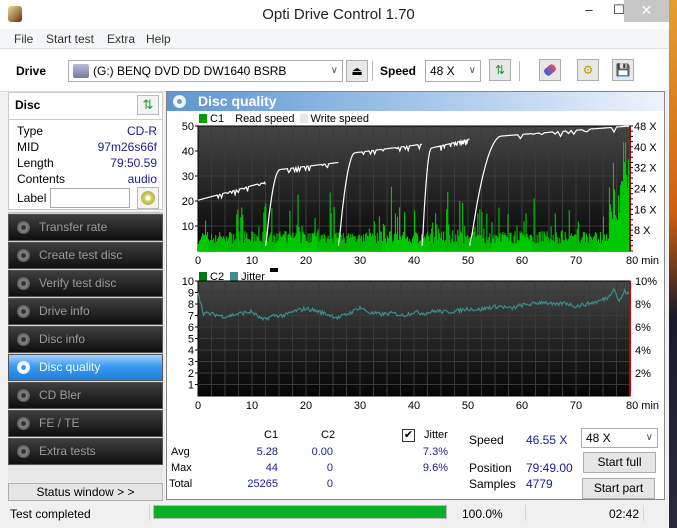  I want to click on desktop-edge, so click(673, 264).